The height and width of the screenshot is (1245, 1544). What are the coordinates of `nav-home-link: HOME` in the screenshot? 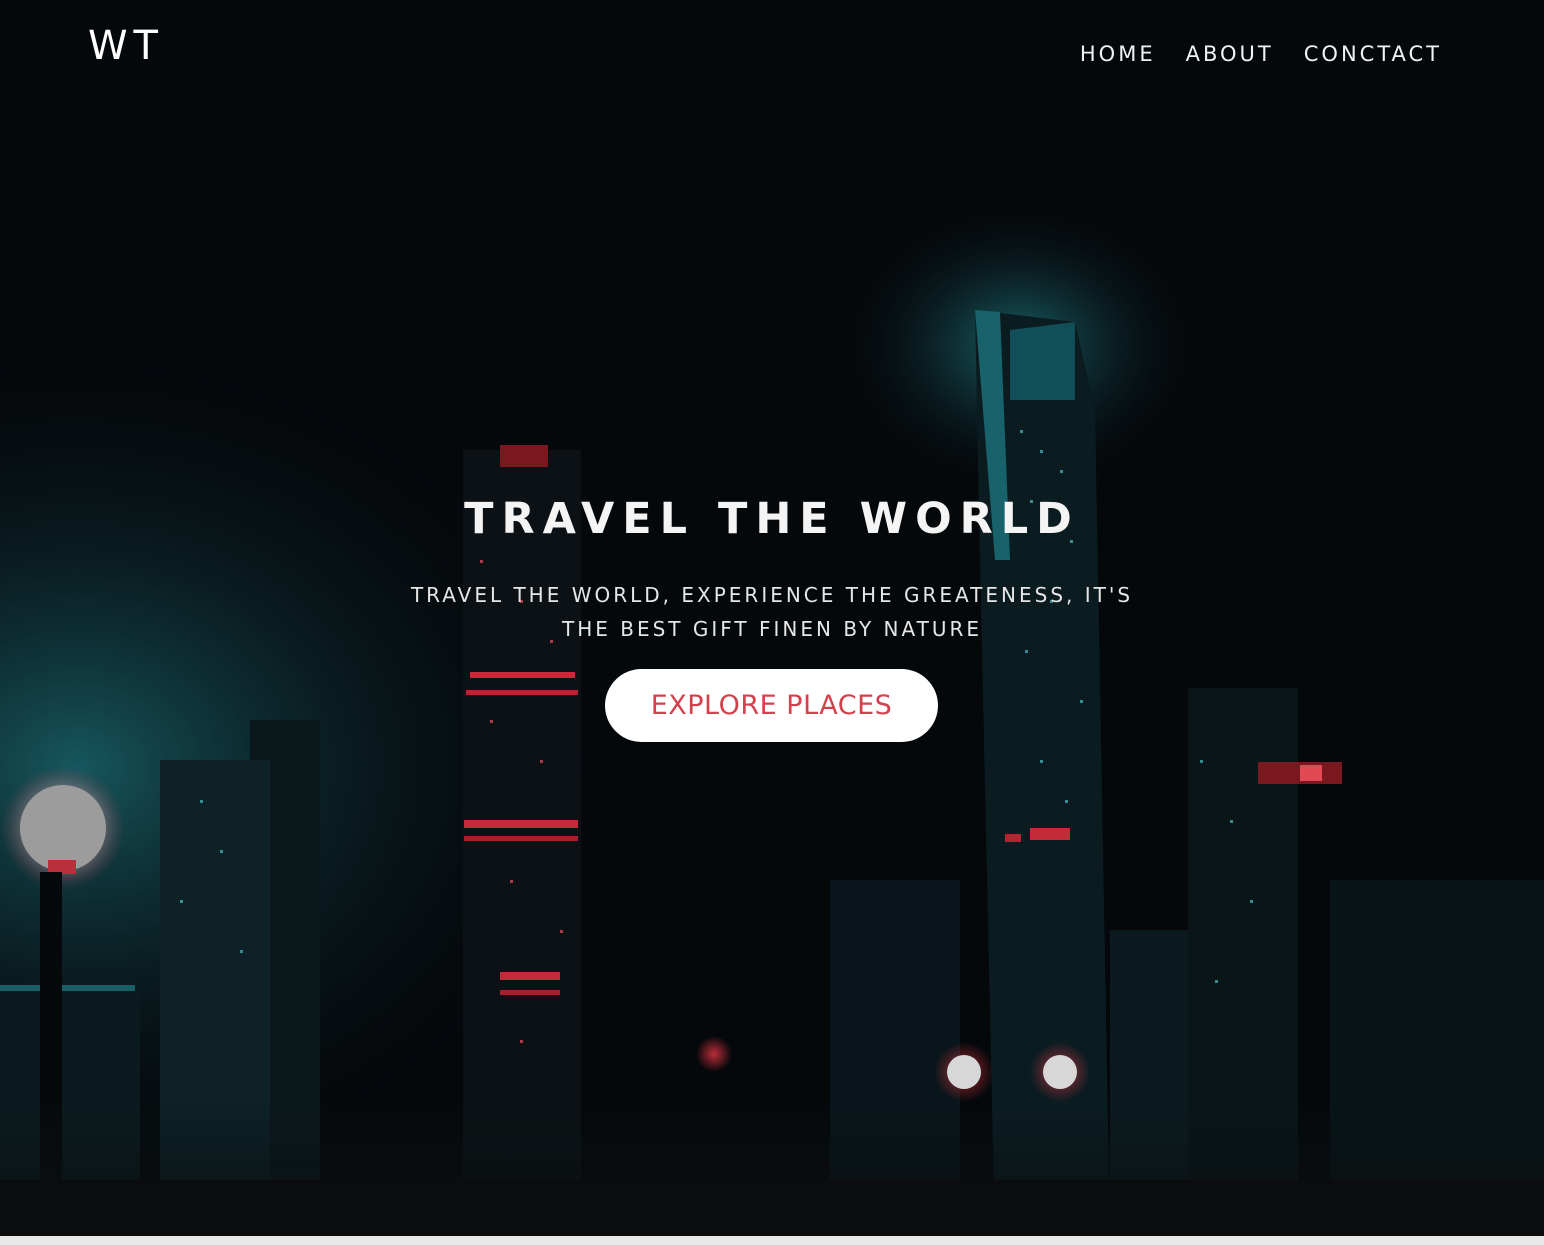 It's located at (1118, 54).